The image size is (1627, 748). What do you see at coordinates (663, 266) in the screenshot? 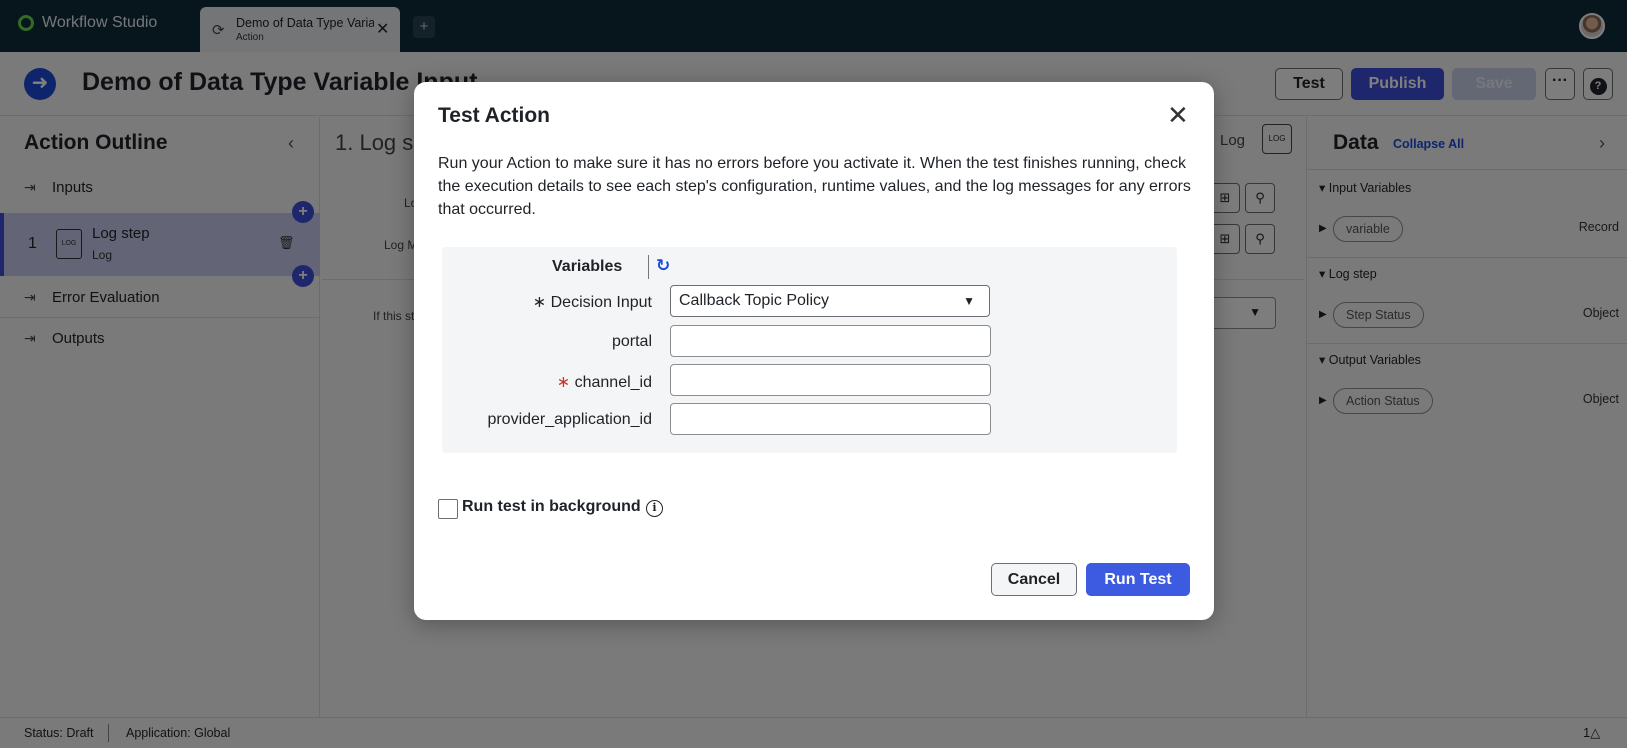
I see `refresh-icon: ↻` at bounding box center [663, 266].